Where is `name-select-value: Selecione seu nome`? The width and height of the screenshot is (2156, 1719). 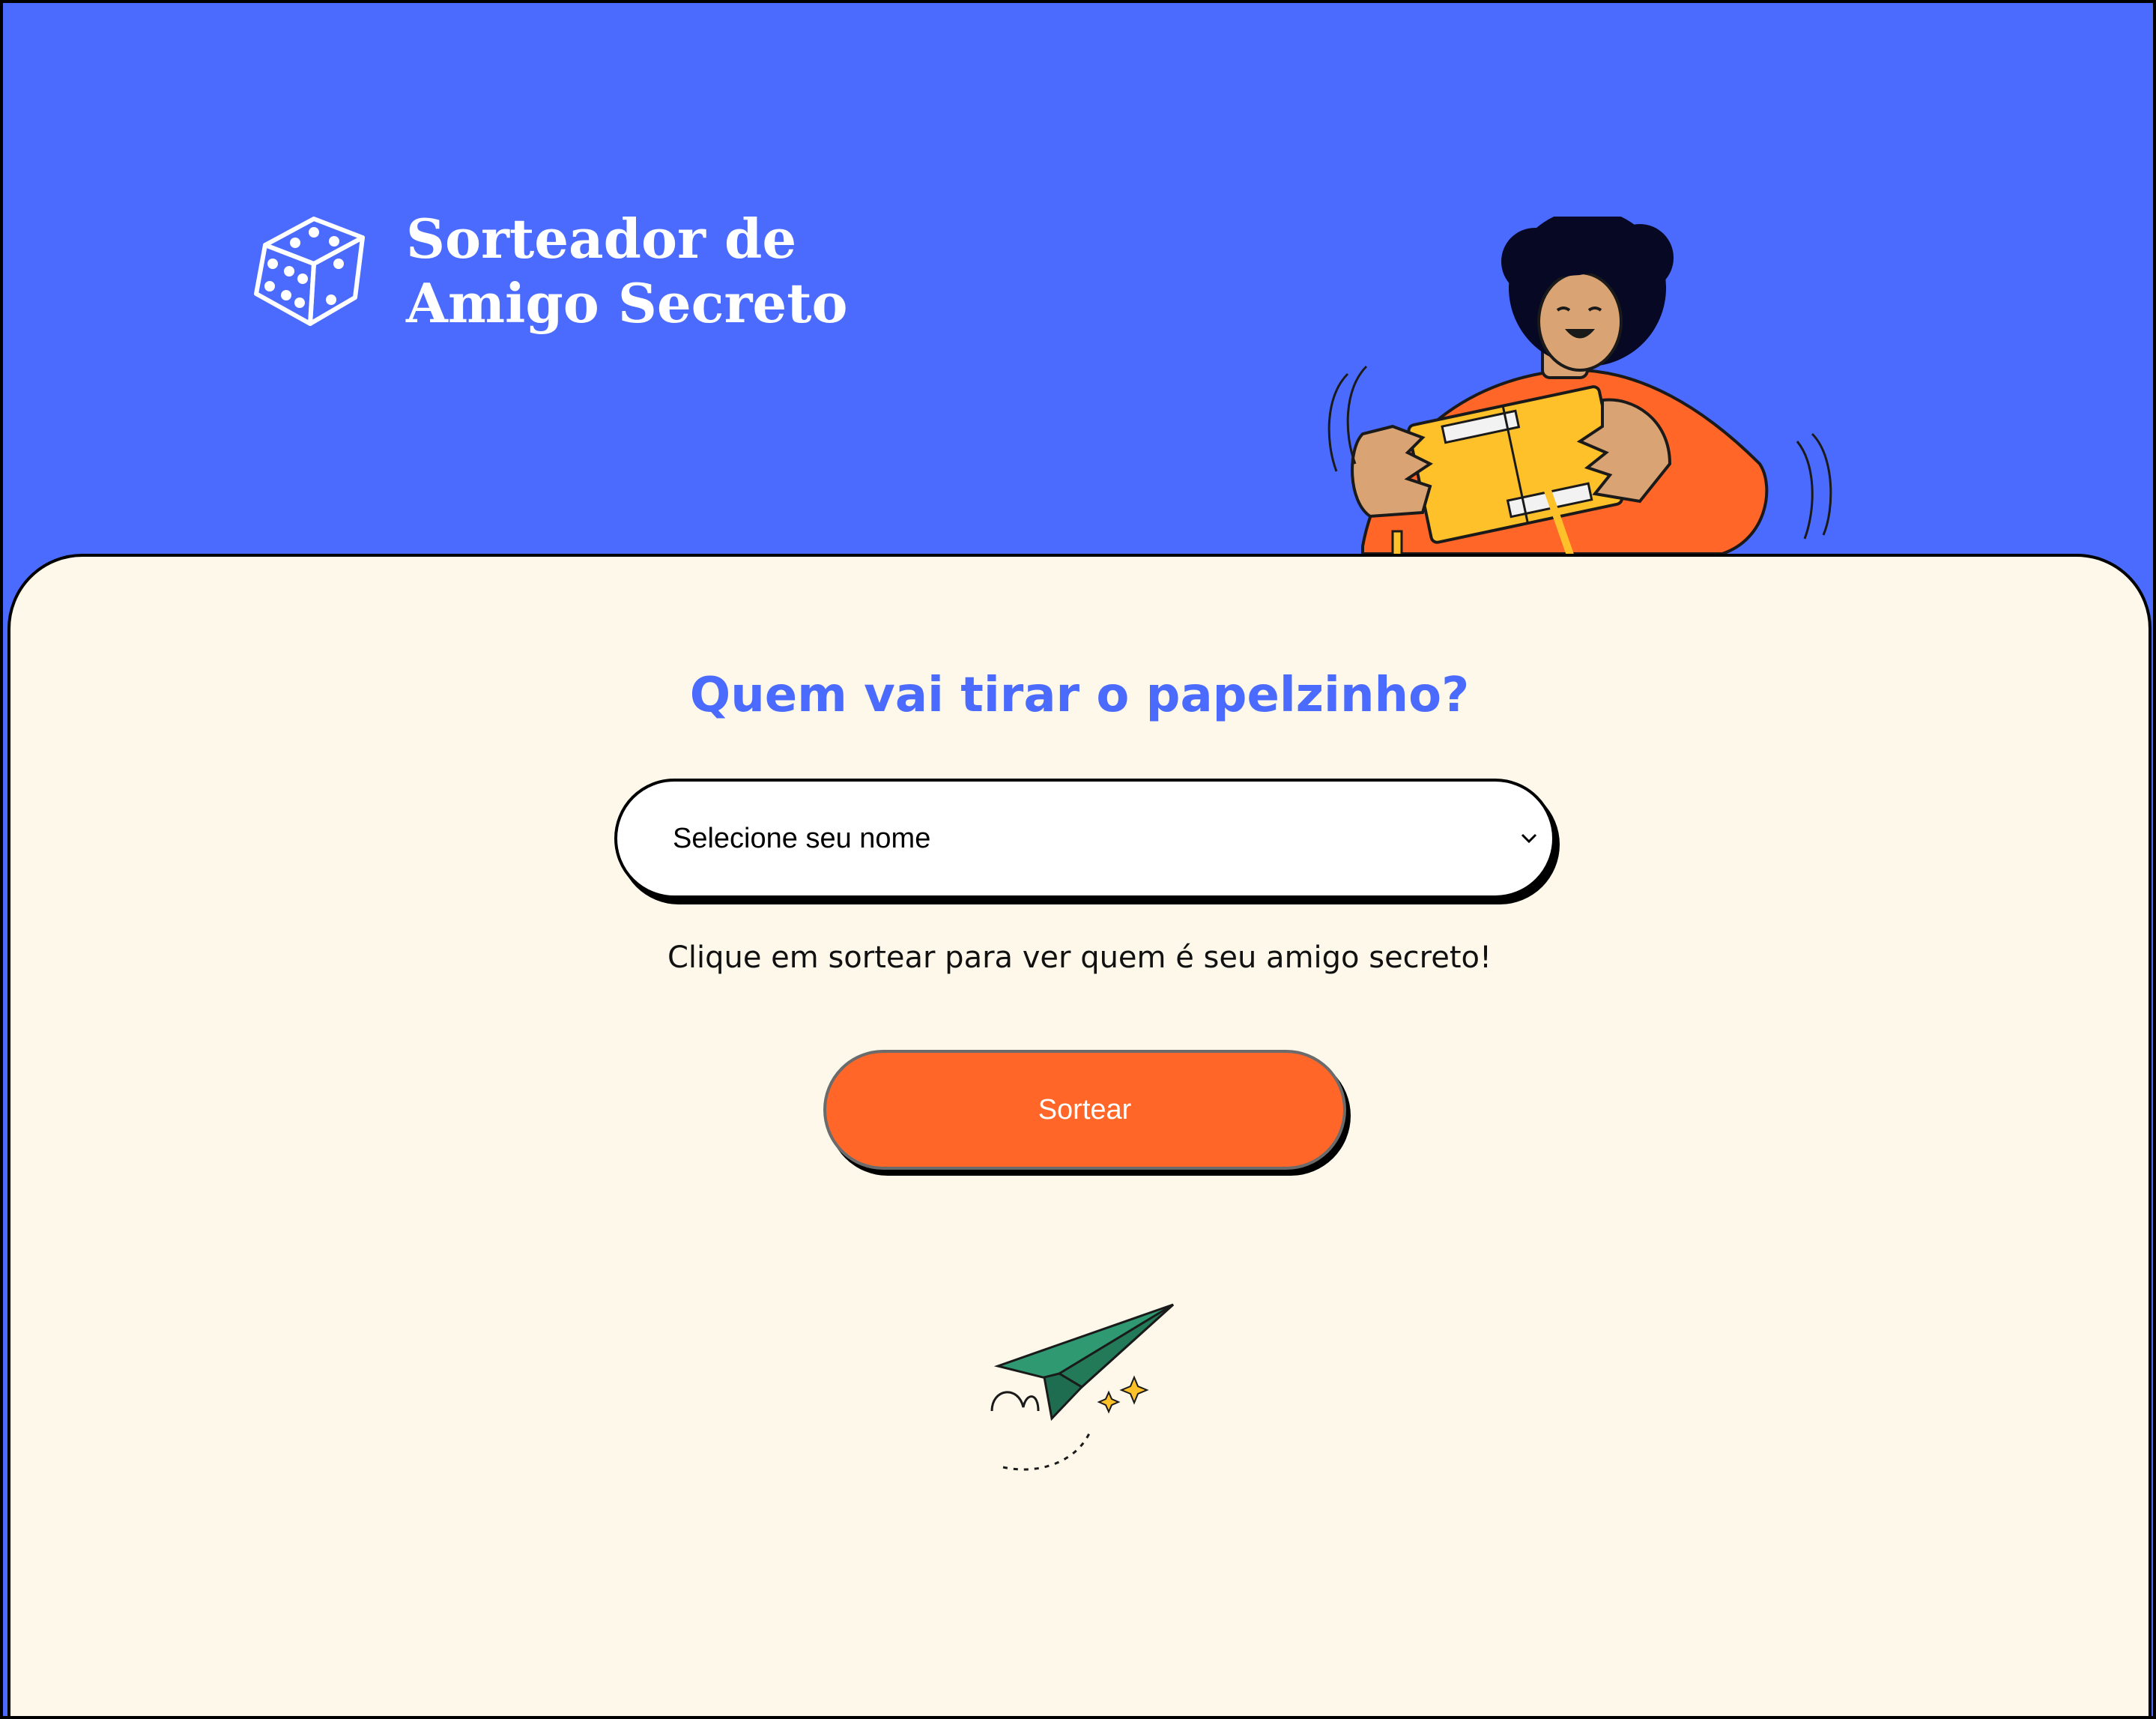 name-select-value: Selecione seu nome is located at coordinates (802, 838).